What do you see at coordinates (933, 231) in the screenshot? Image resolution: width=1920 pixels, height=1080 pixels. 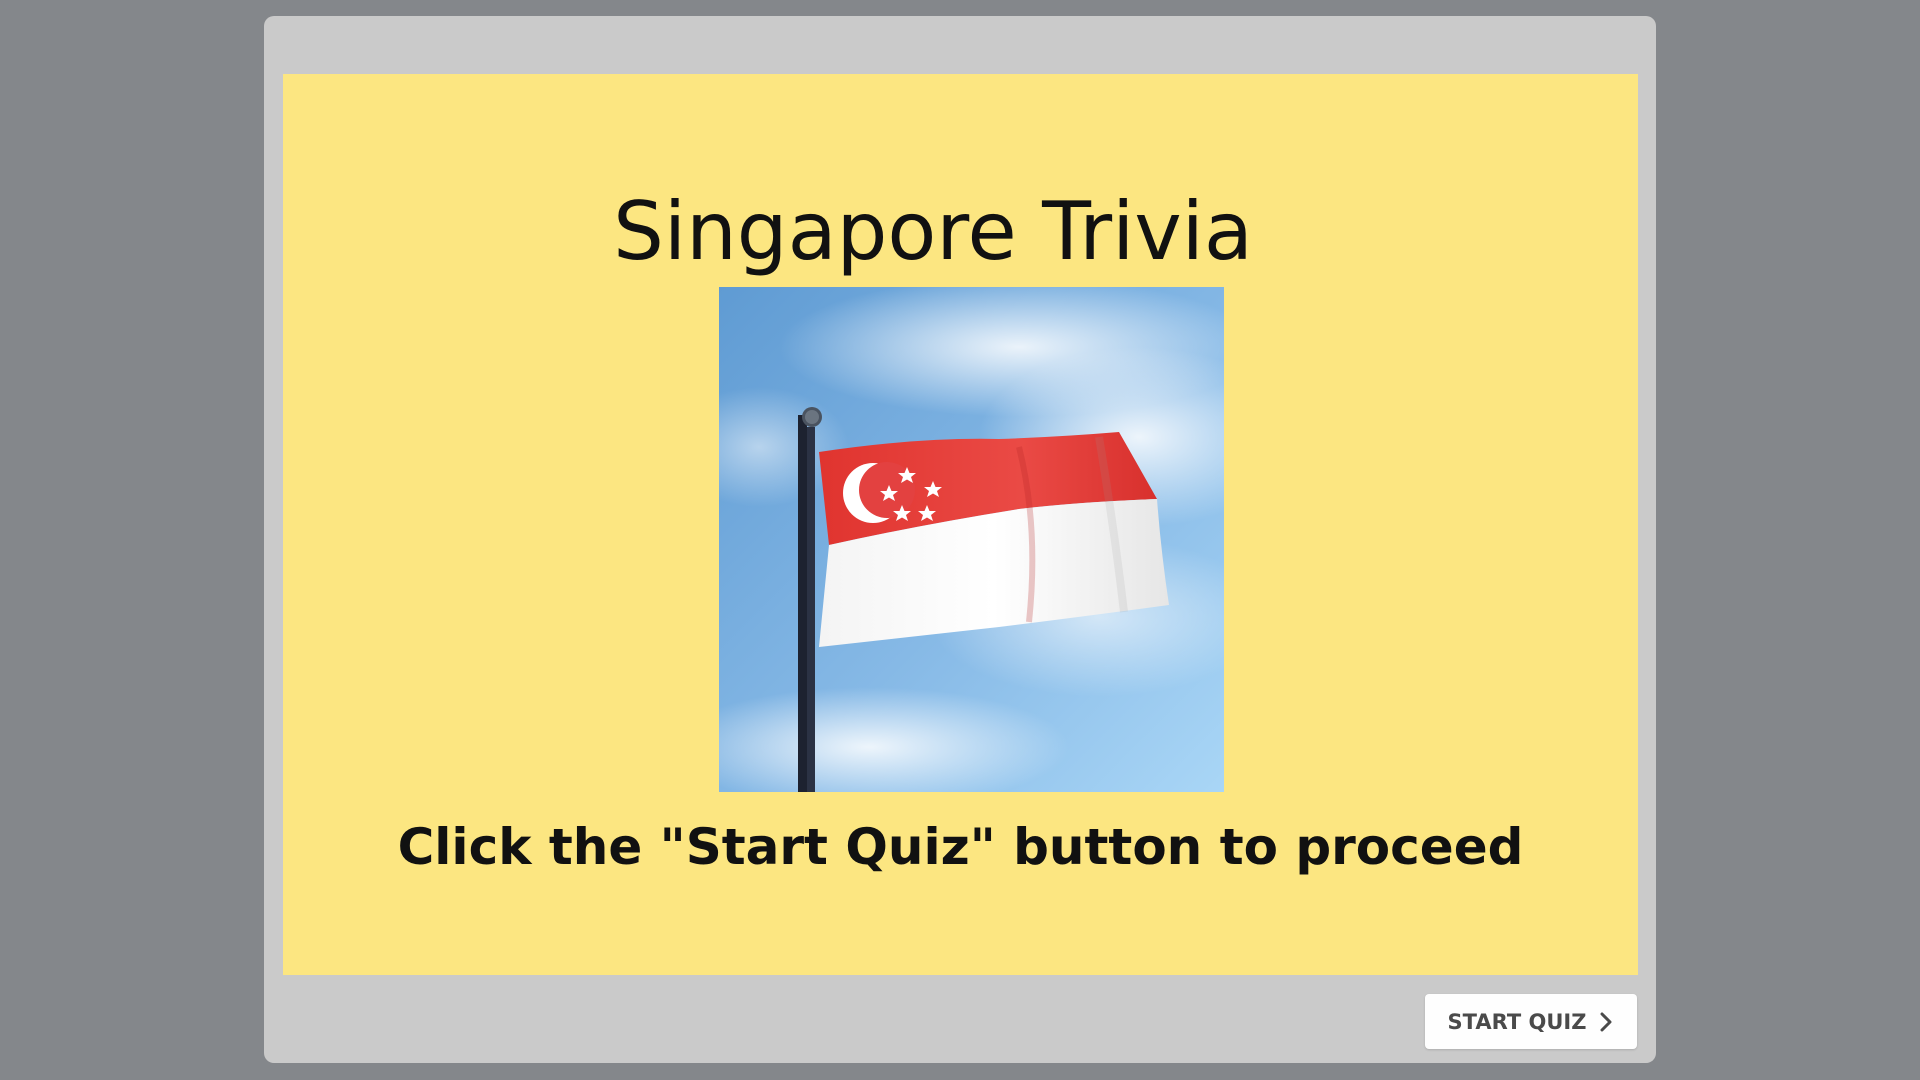 I see `slide-title: Singapore Trivia` at bounding box center [933, 231].